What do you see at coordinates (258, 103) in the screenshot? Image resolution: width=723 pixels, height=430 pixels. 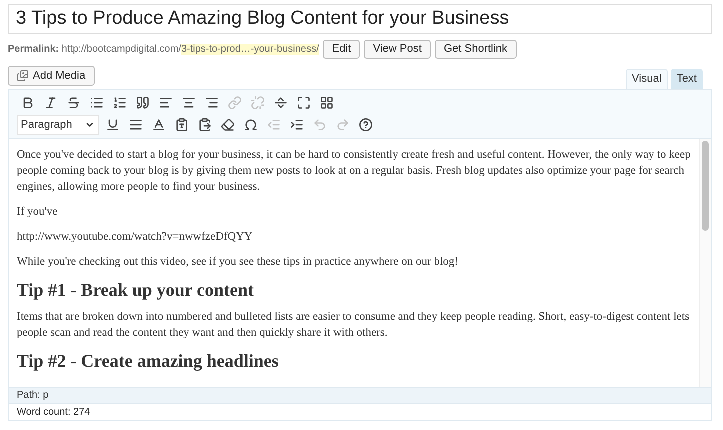 I see `unlink-icon` at bounding box center [258, 103].